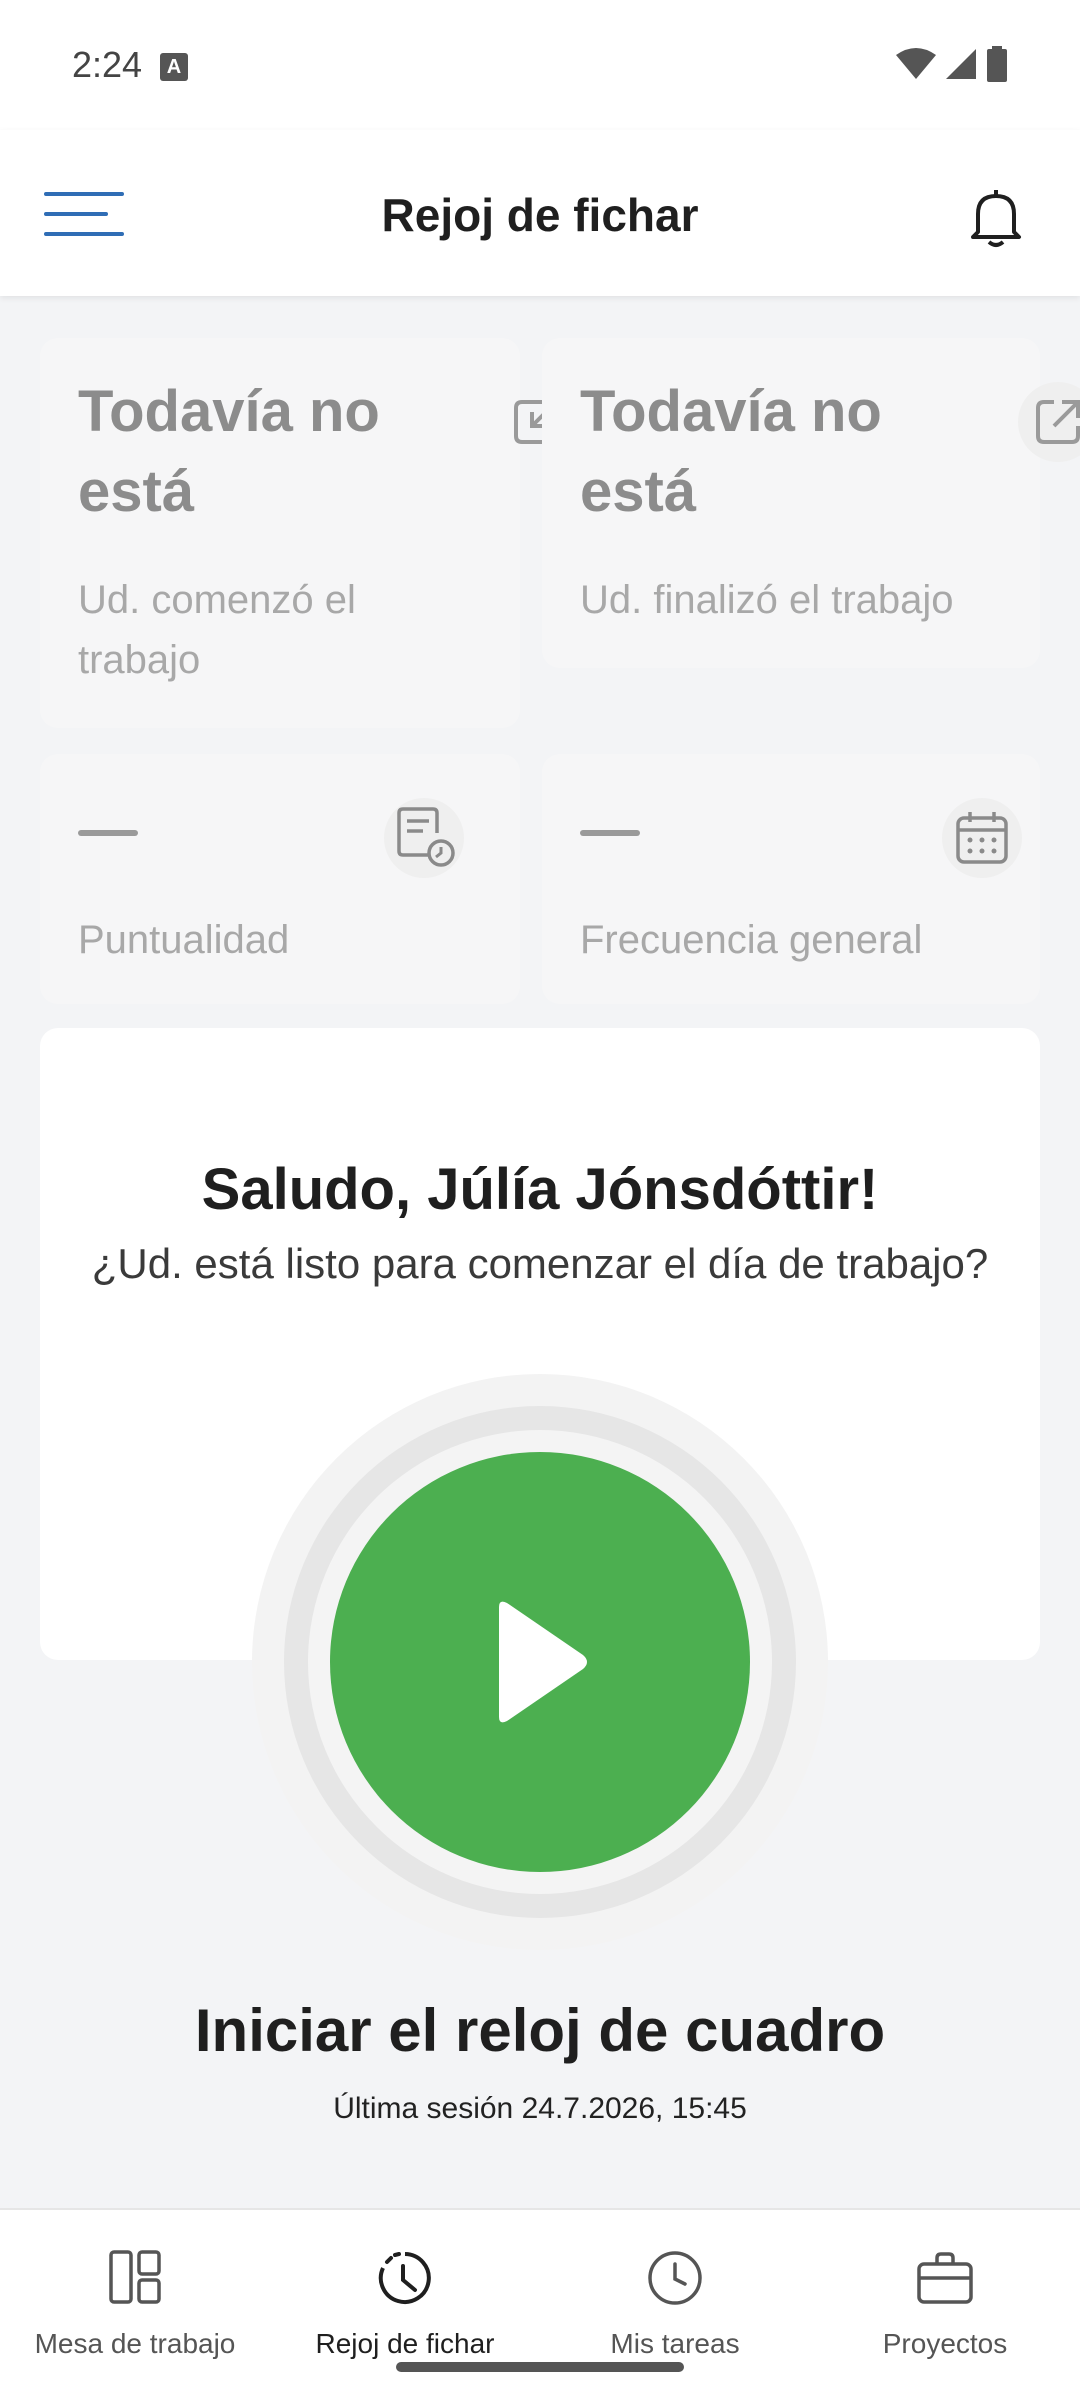 The image size is (1080, 2400). What do you see at coordinates (731, 451) in the screenshot?
I see `end-status: Todavía no está` at bounding box center [731, 451].